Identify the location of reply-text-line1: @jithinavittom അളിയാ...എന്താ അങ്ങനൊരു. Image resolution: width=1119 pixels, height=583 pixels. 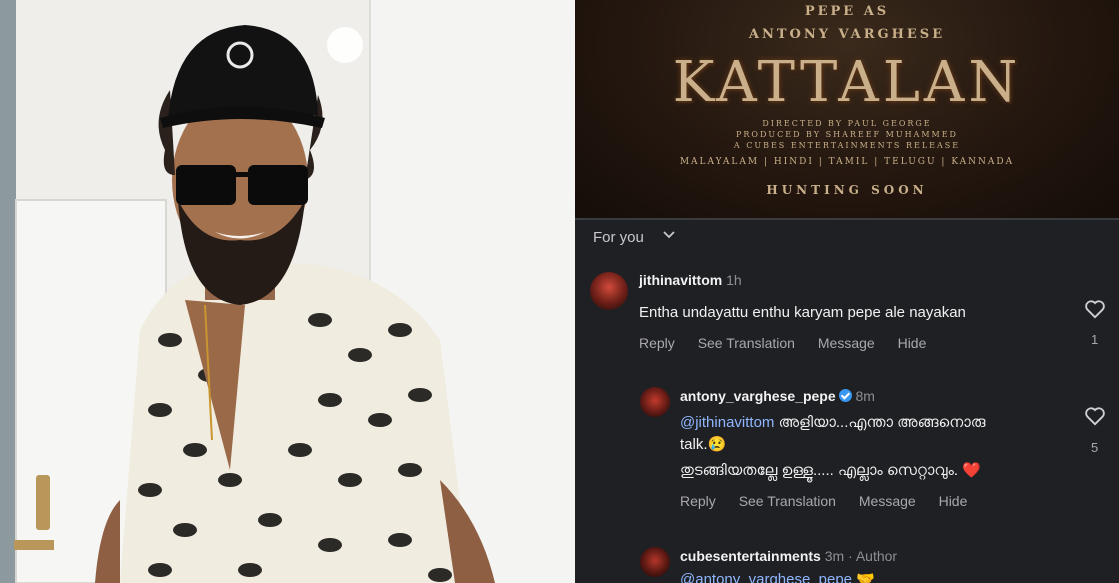
(832, 422).